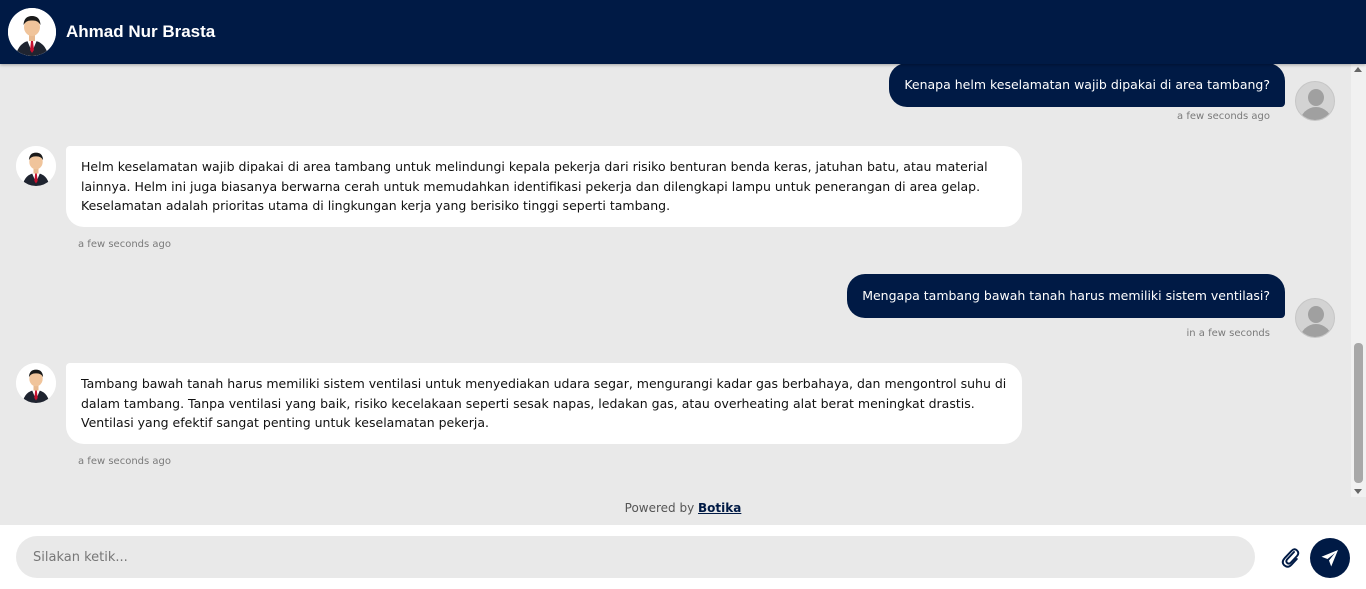 Image resolution: width=1366 pixels, height=589 pixels. What do you see at coordinates (1358, 491) in the screenshot?
I see `scroll-down-icon` at bounding box center [1358, 491].